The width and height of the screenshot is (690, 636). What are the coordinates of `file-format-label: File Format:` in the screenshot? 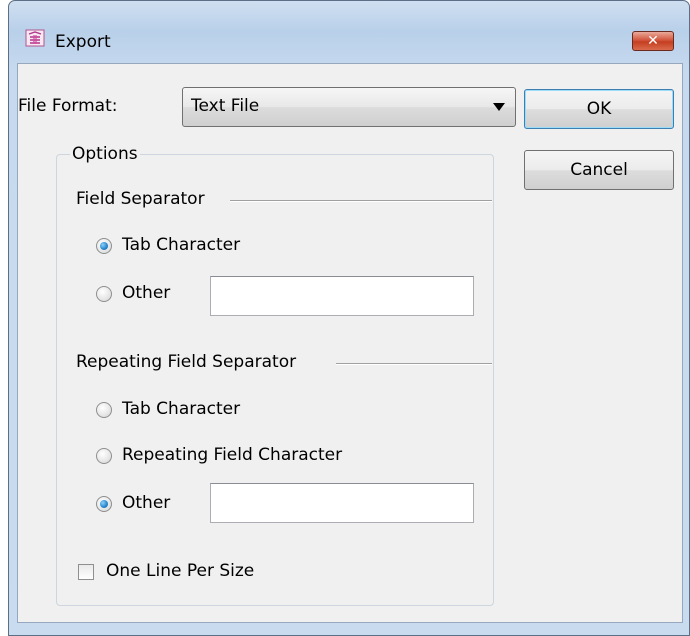 It's located at (68, 106).